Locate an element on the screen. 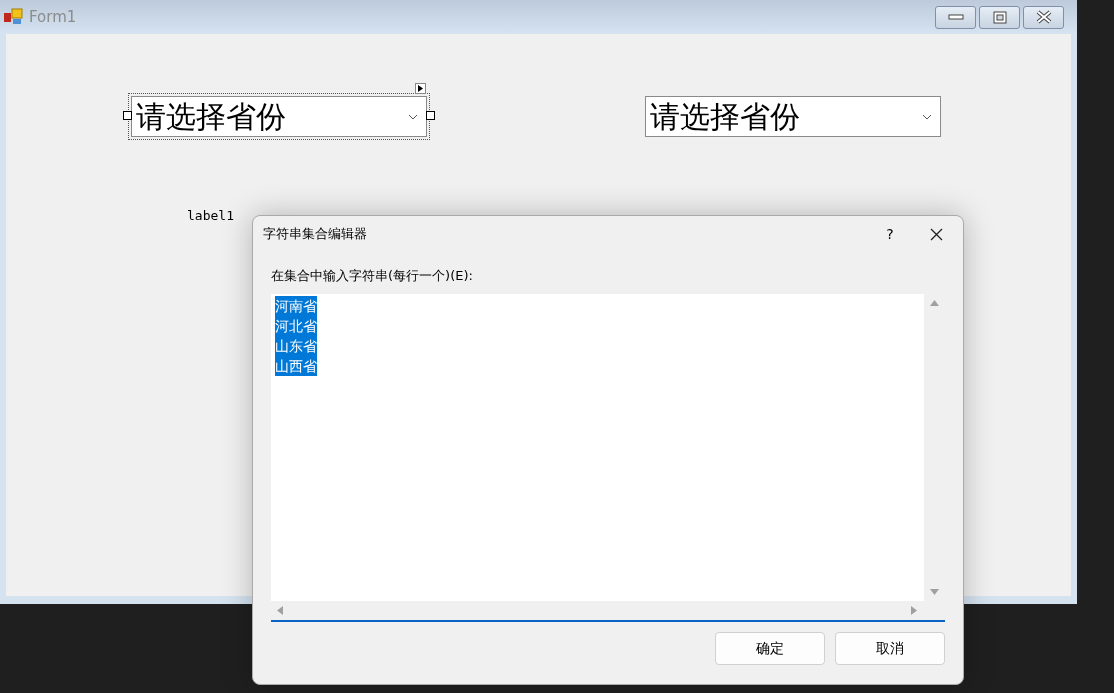 The image size is (1114, 693). window-title: Form1 is located at coordinates (53, 17).